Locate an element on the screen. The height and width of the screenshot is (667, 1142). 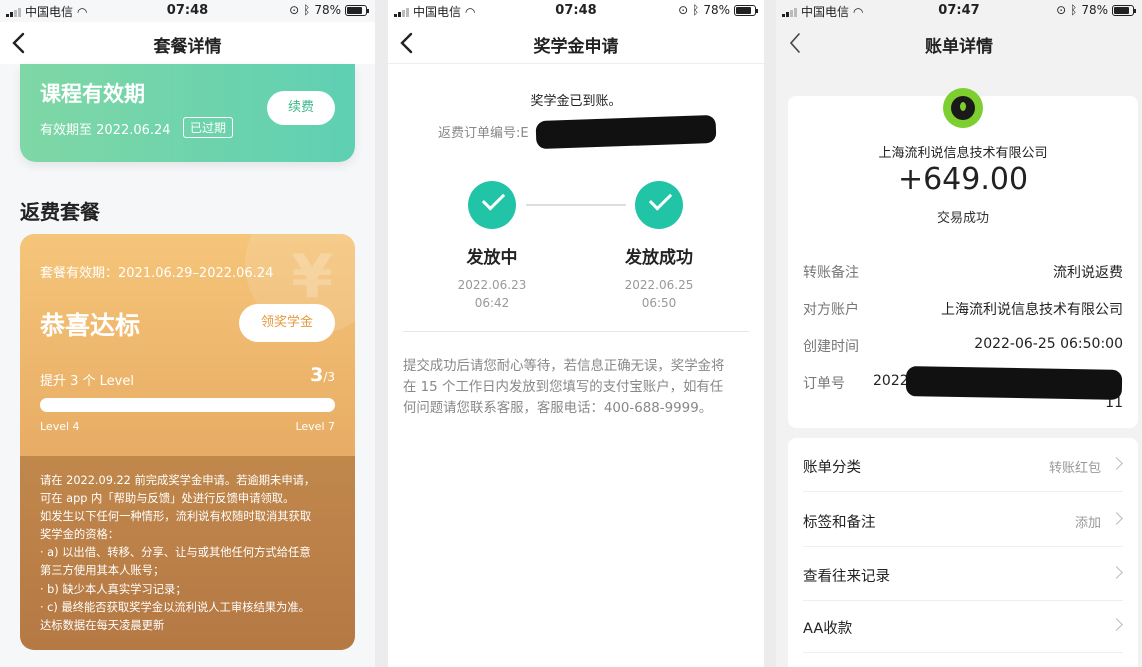
detail-key: 对方账户 is located at coordinates (831, 310).